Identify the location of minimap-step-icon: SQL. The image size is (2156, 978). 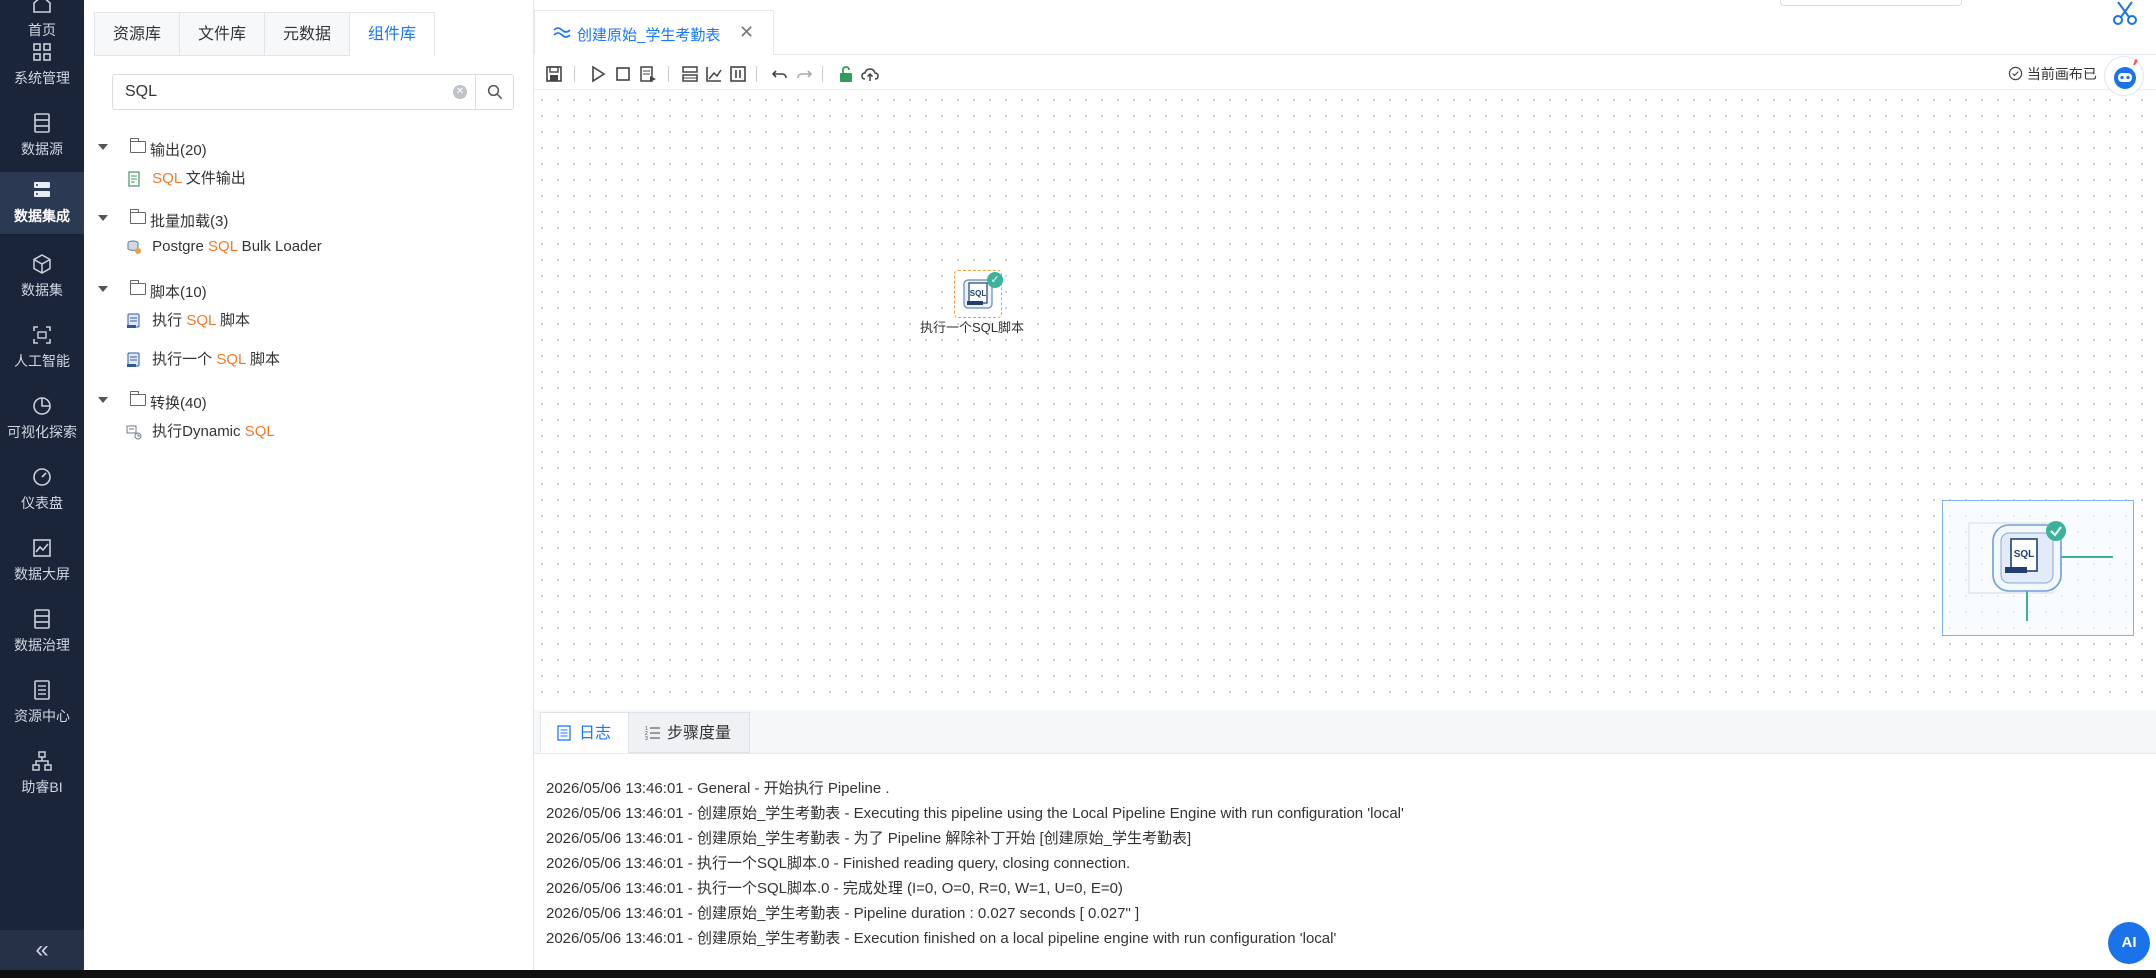
(2040, 571).